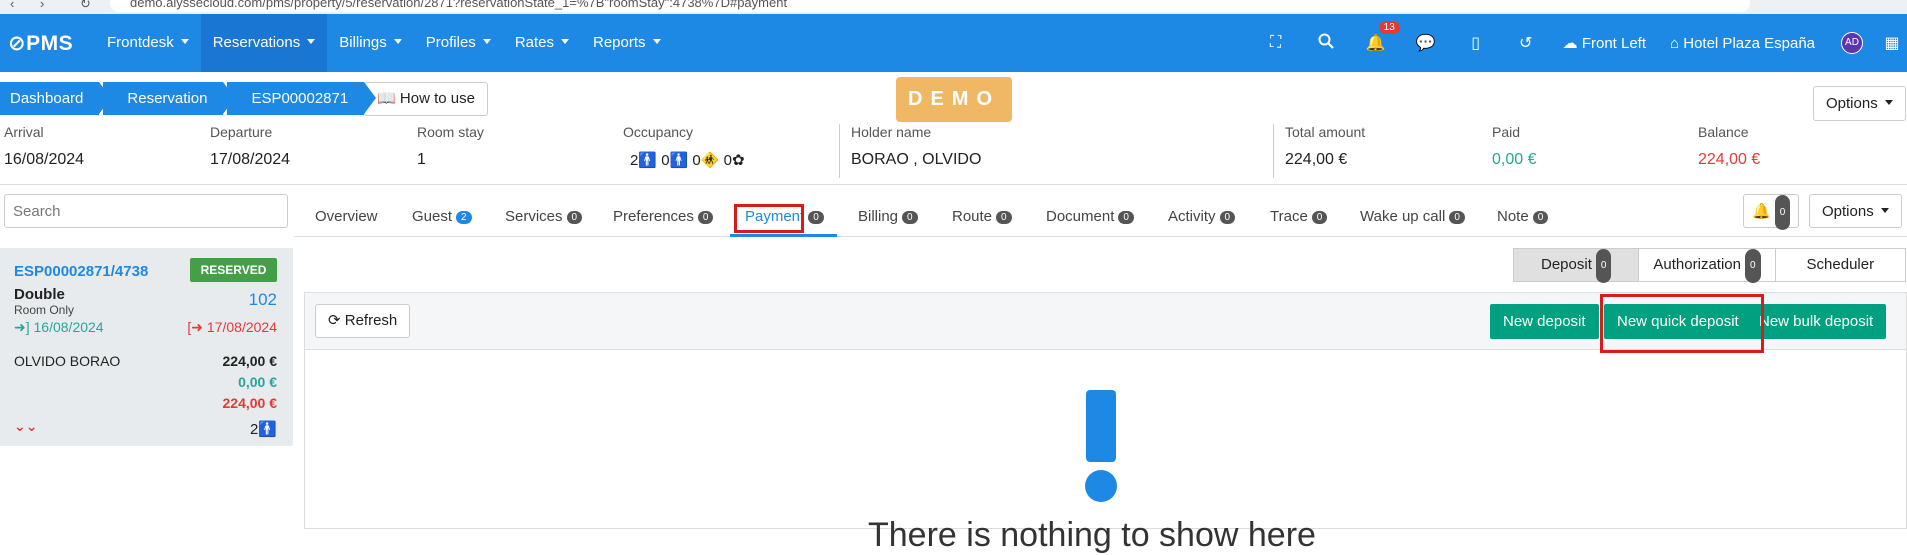 The width and height of the screenshot is (1907, 555). What do you see at coordinates (257, 382) in the screenshot?
I see `card-paid: 0,00 €` at bounding box center [257, 382].